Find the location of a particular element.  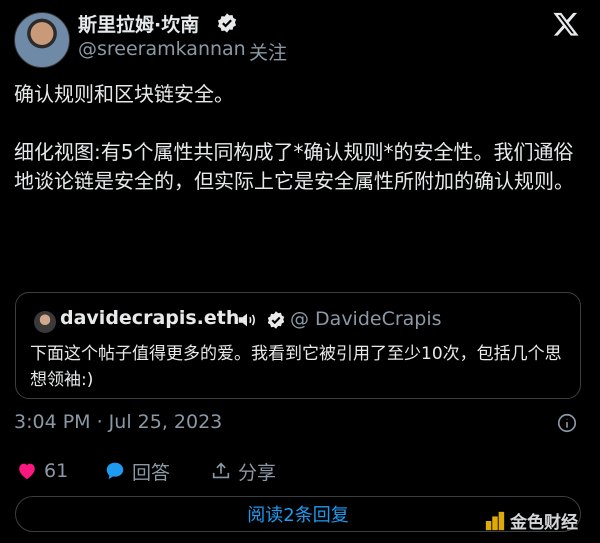

action-bar: 61 回答 分享 is located at coordinates (296, 471).